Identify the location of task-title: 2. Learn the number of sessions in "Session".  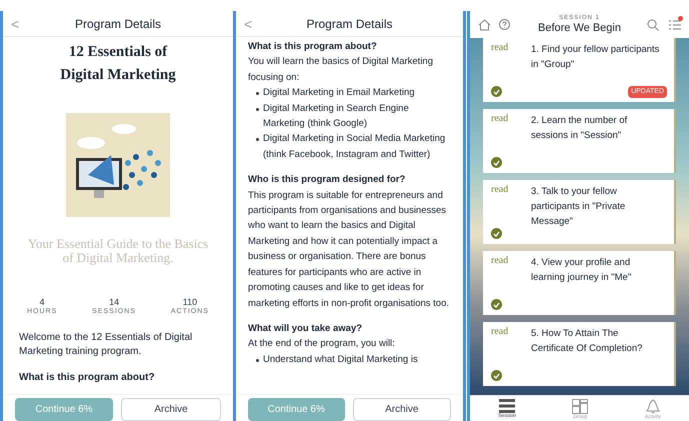
(579, 128).